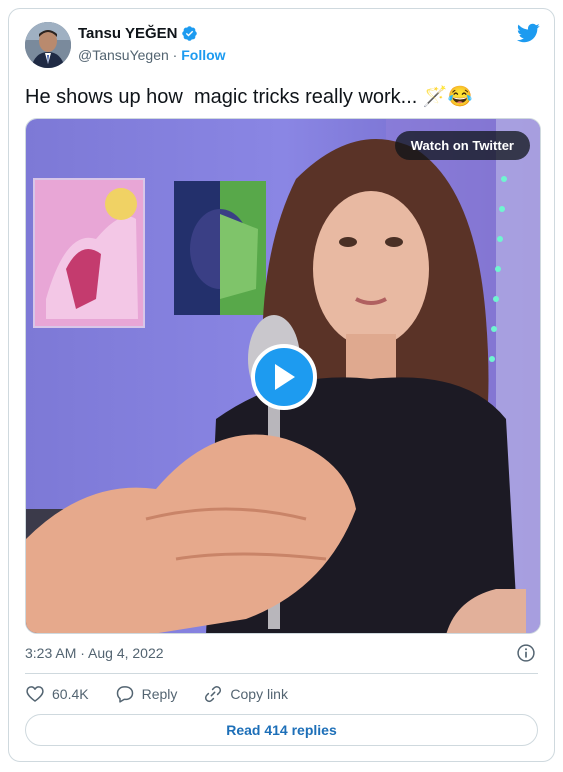 Image resolution: width=563 pixels, height=772 pixels. Describe the element at coordinates (190, 33) in the screenshot. I see `verified-badge-icon` at that location.